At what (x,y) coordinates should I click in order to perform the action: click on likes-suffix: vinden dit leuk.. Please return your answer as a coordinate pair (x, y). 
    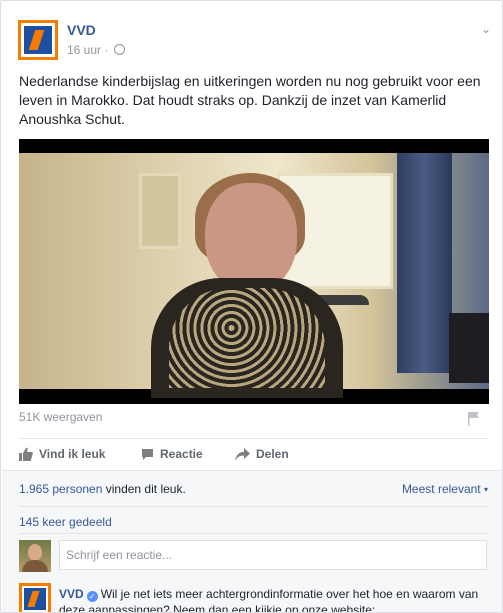
    Looking at the image, I should click on (144, 489).